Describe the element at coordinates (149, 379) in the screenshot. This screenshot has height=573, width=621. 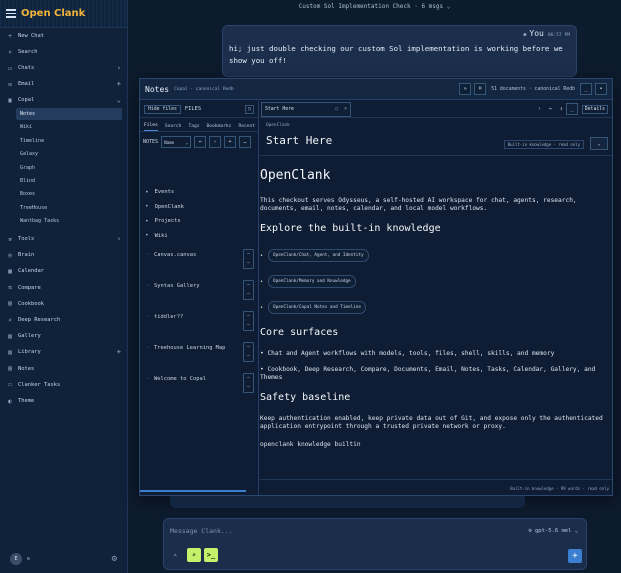
I see `file-icon: ◦` at that location.